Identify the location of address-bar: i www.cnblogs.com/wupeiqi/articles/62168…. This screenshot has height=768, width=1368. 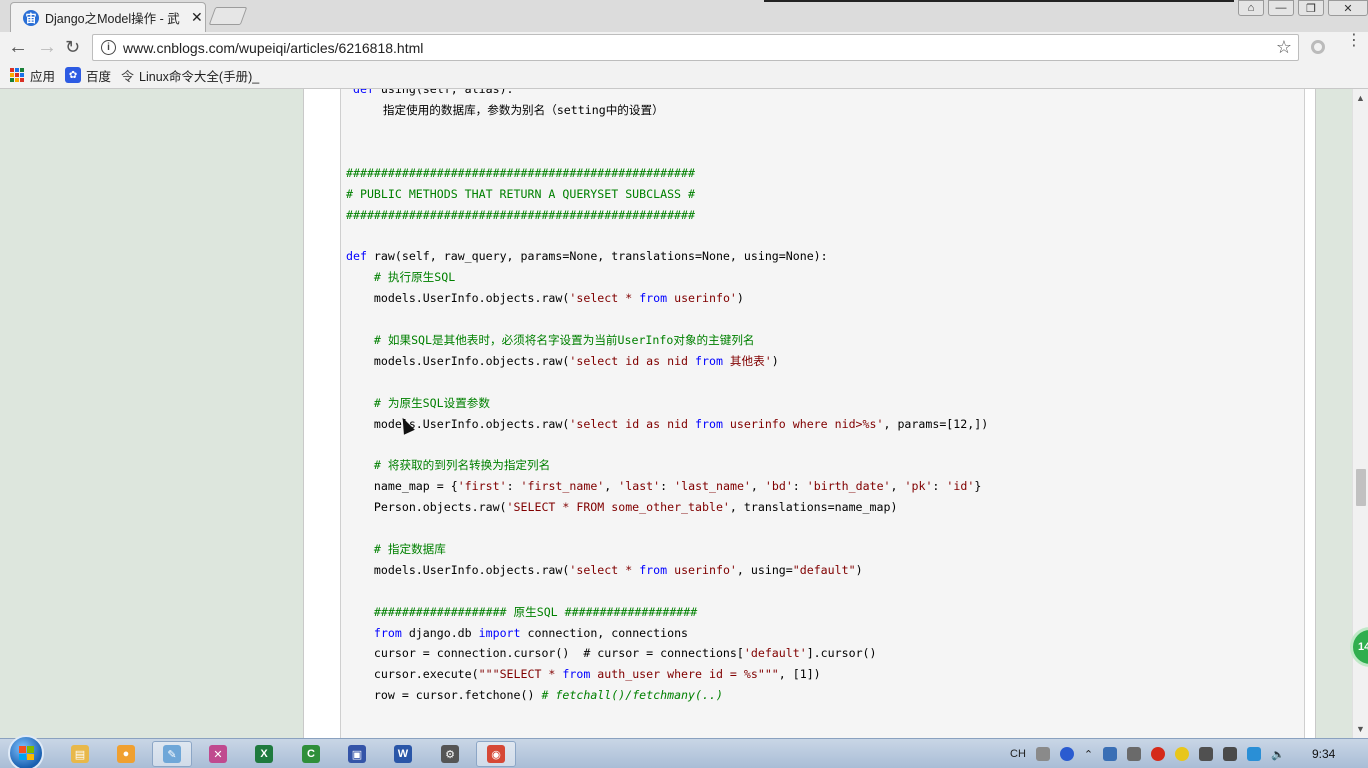
(695, 47).